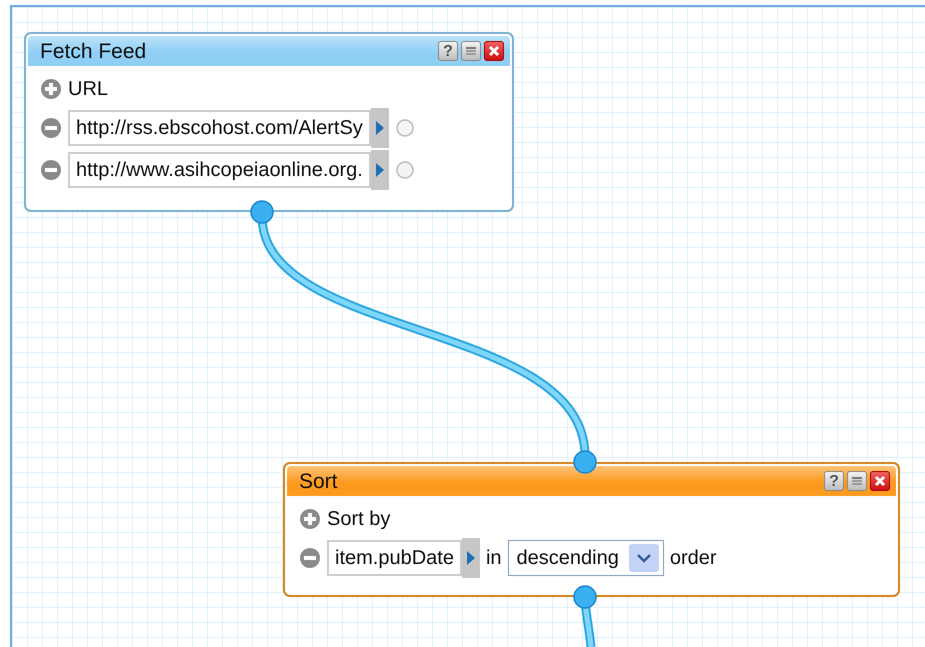 This screenshot has width=925, height=647. Describe the element at coordinates (693, 558) in the screenshot. I see `row-text: order` at that location.